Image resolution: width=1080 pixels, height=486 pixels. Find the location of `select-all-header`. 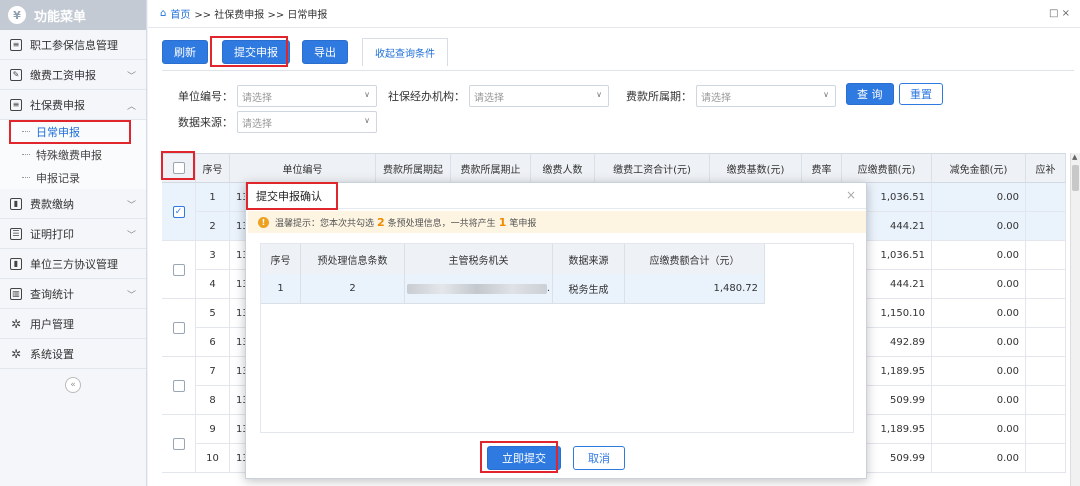

select-all-header is located at coordinates (179, 168).